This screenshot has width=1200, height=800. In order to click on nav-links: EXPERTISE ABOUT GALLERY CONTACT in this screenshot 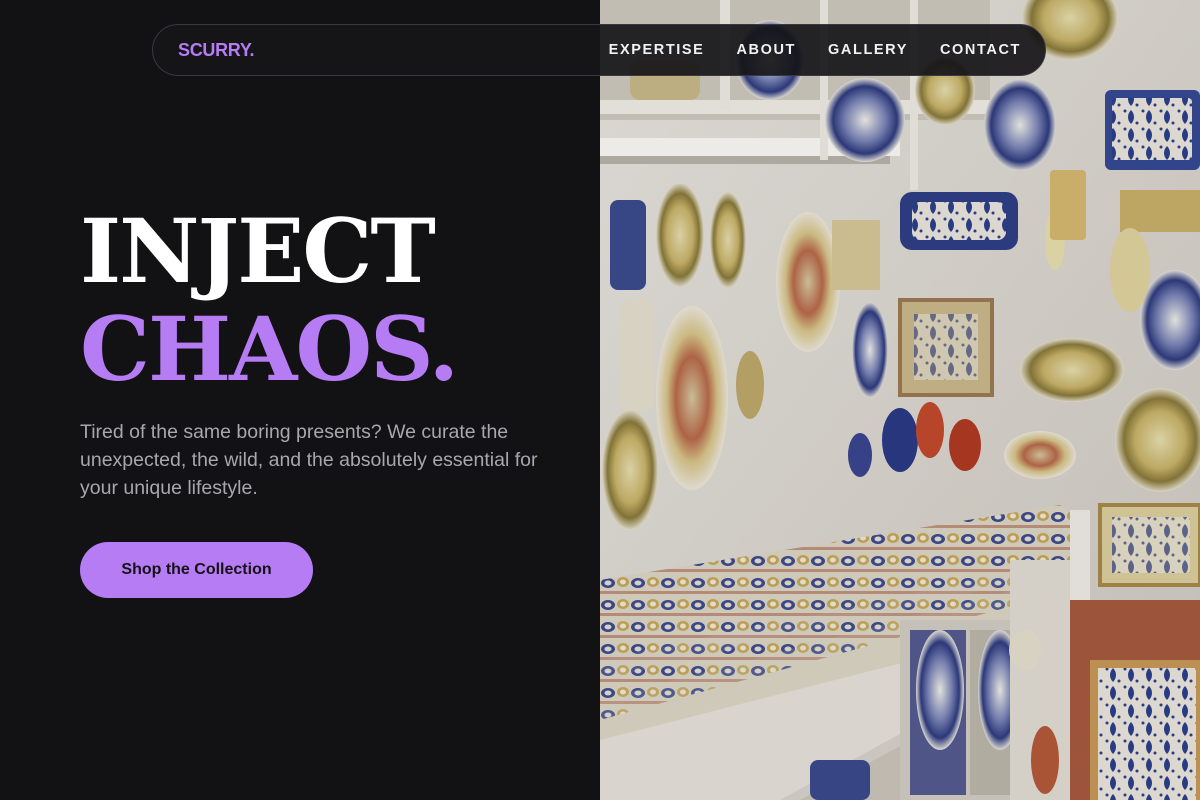, I will do `click(815, 50)`.